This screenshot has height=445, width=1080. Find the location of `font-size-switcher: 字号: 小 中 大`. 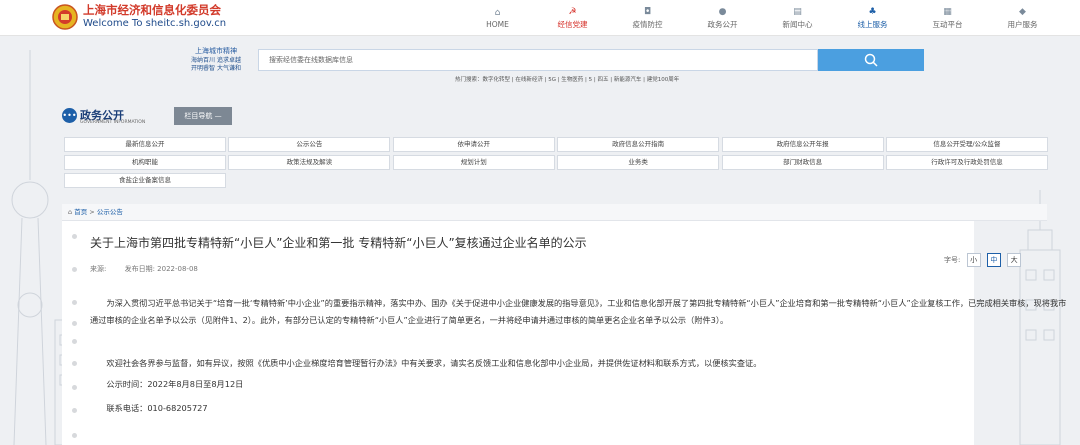

font-size-switcher: 字号: 小 中 大 is located at coordinates (983, 260).